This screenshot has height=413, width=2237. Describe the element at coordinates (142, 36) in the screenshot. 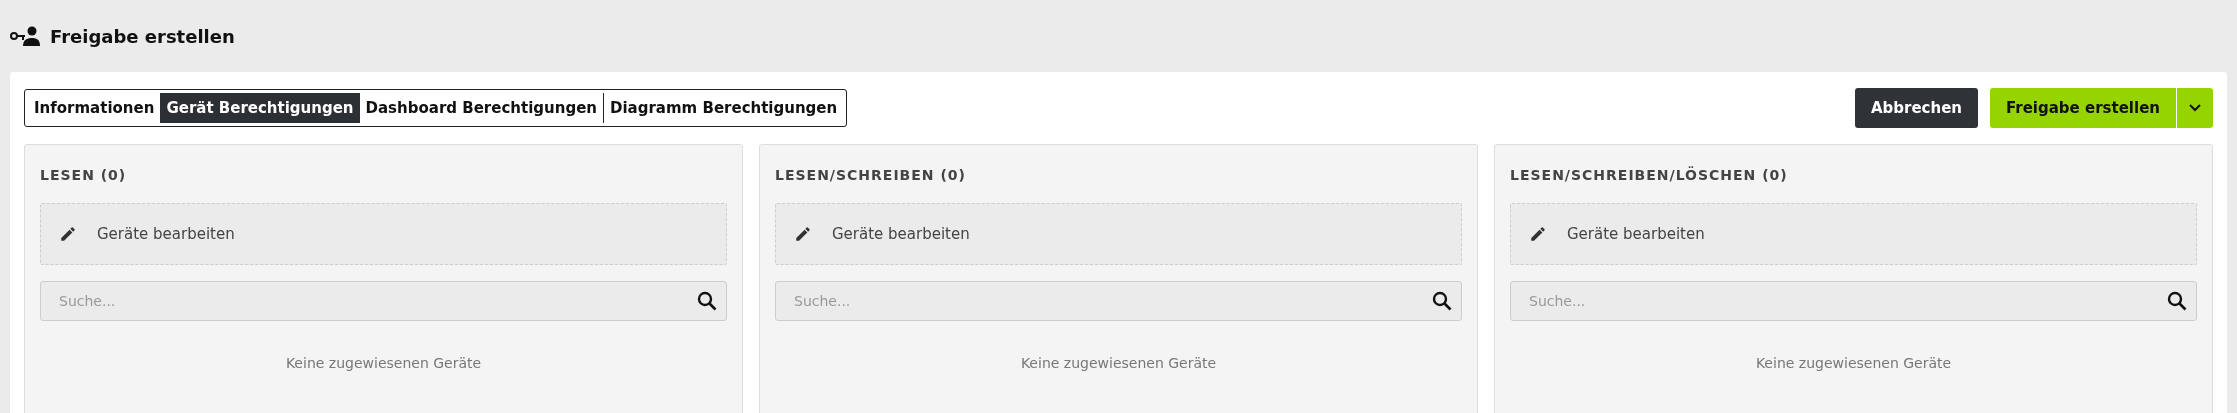

I see `page-title: Freigabe erstellen` at that location.